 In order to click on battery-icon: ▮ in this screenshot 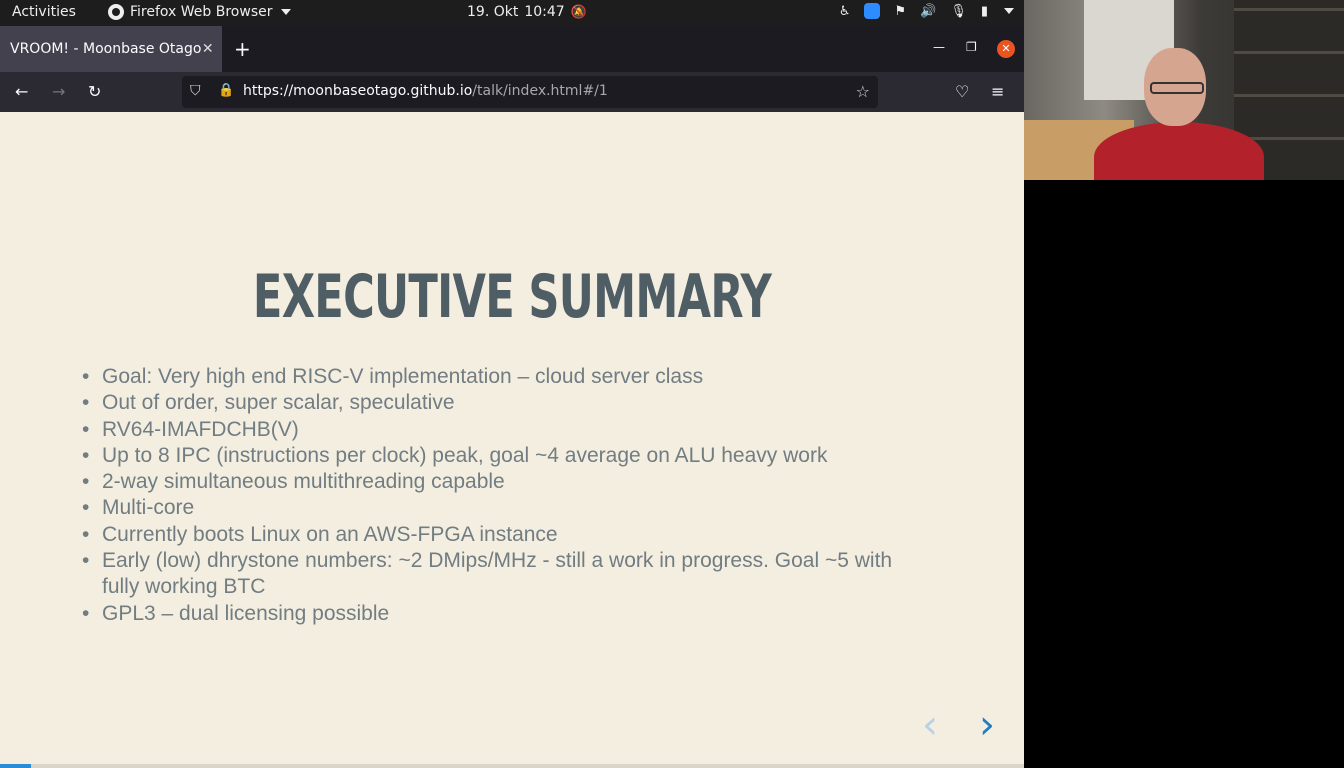, I will do `click(984, 11)`.